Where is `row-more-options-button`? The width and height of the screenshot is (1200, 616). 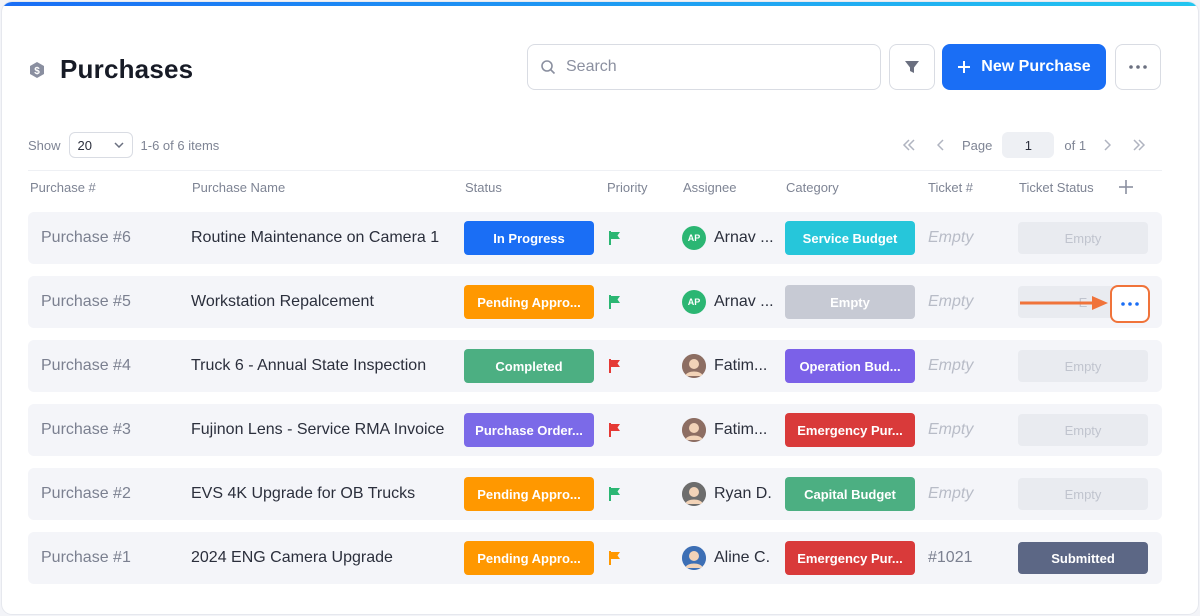
row-more-options-button is located at coordinates (1130, 304).